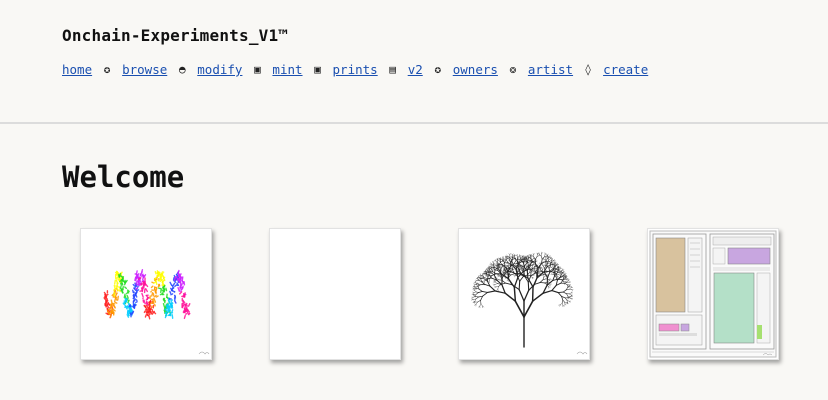 The image size is (828, 400). Describe the element at coordinates (475, 69) in the screenshot. I see `nav-owners: owners` at that location.